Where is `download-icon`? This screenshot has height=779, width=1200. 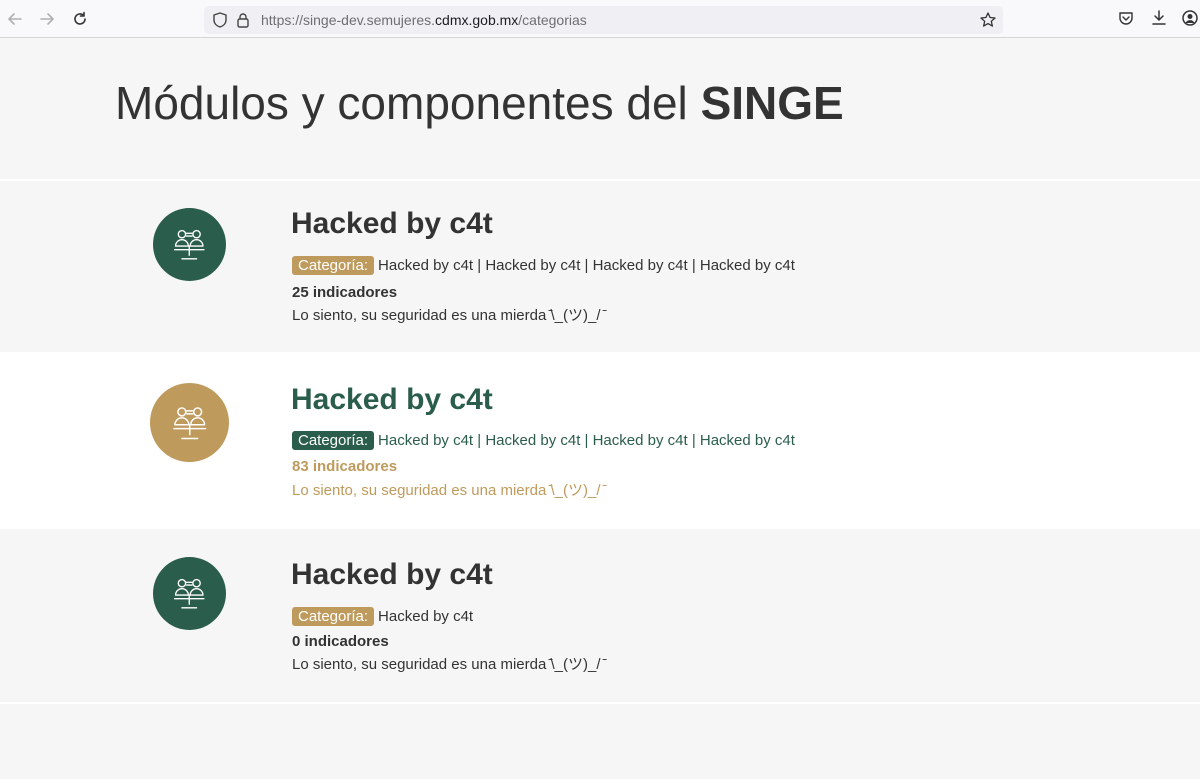 download-icon is located at coordinates (1159, 17).